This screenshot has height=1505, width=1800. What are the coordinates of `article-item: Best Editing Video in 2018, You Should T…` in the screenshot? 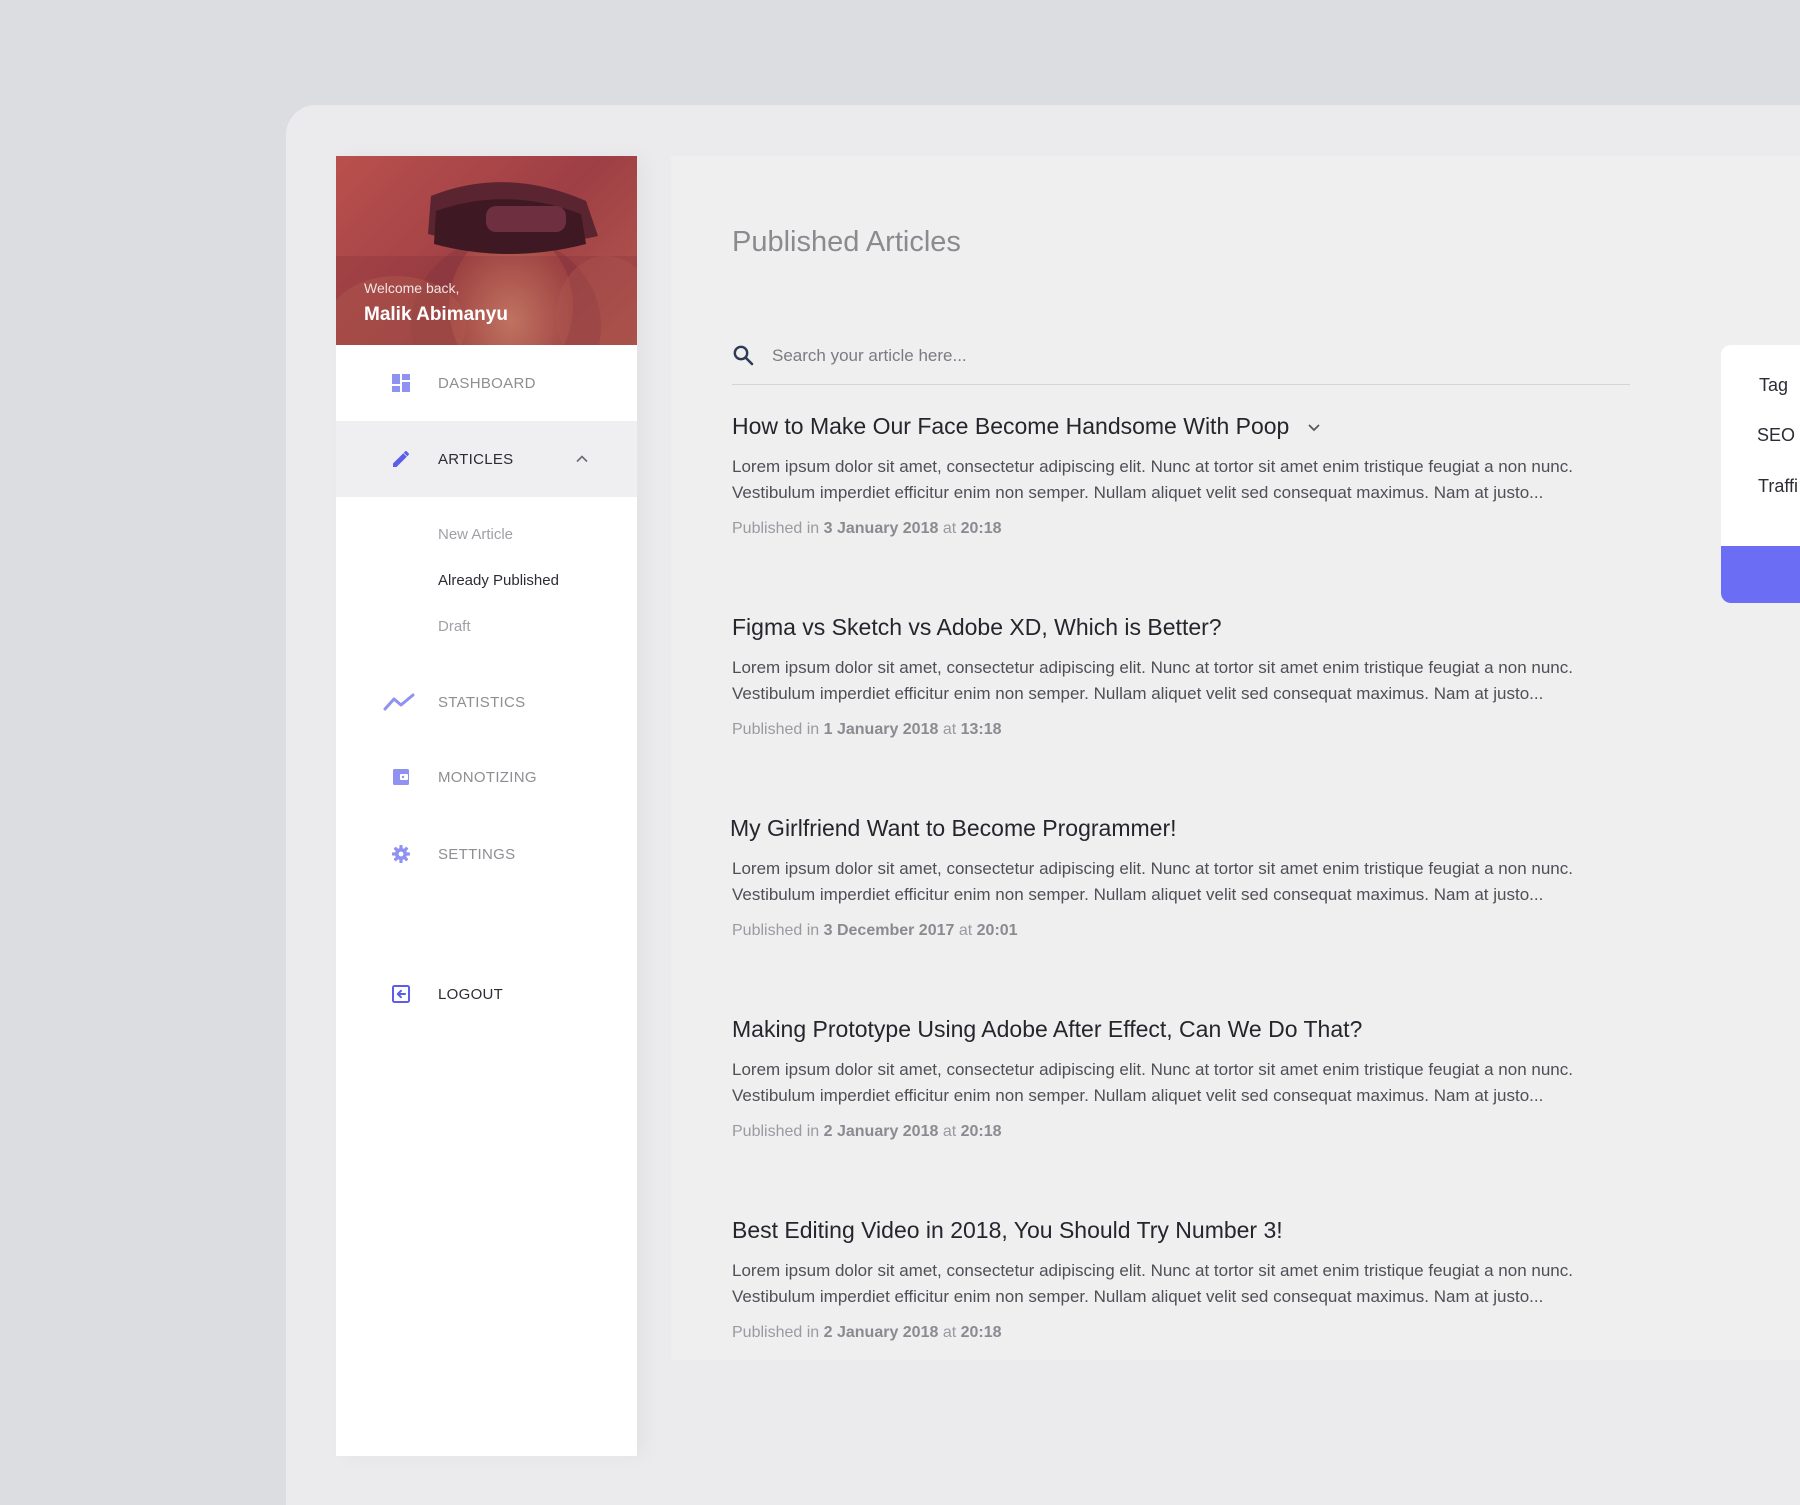 It's located at (1172, 1279).